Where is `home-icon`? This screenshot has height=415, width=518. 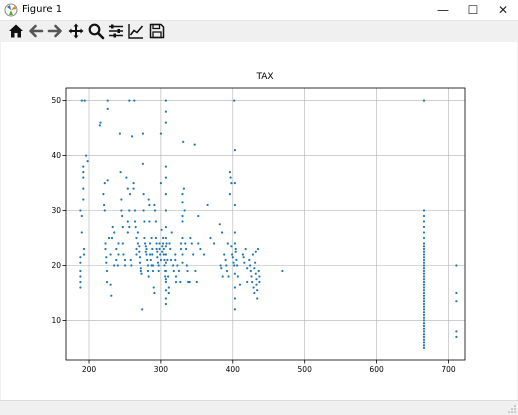
home-icon is located at coordinates (16, 31).